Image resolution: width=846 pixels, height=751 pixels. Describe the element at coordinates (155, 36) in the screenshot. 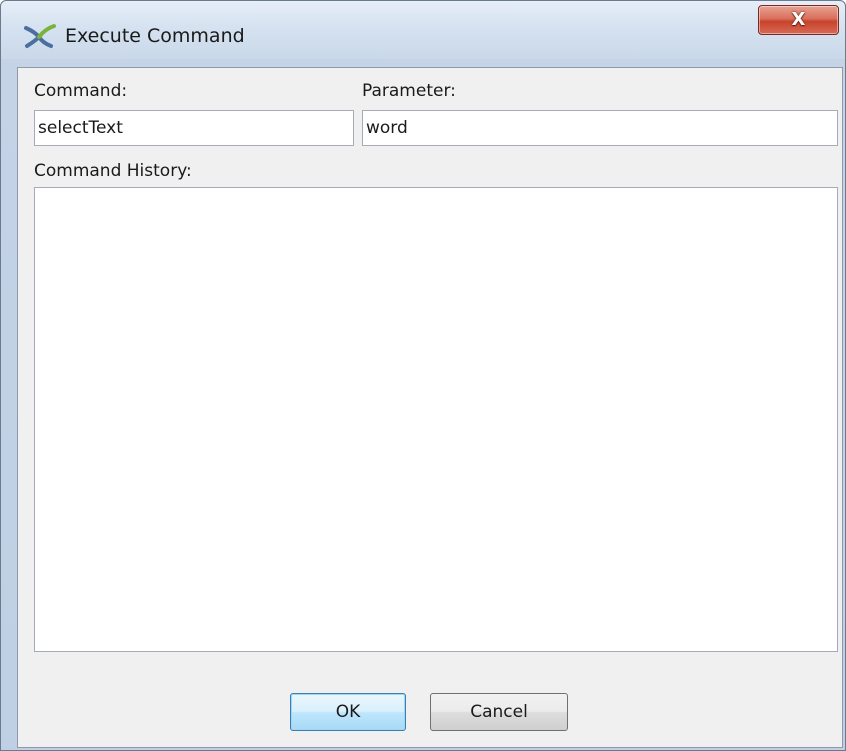

I see `window-title: Execute Command` at that location.